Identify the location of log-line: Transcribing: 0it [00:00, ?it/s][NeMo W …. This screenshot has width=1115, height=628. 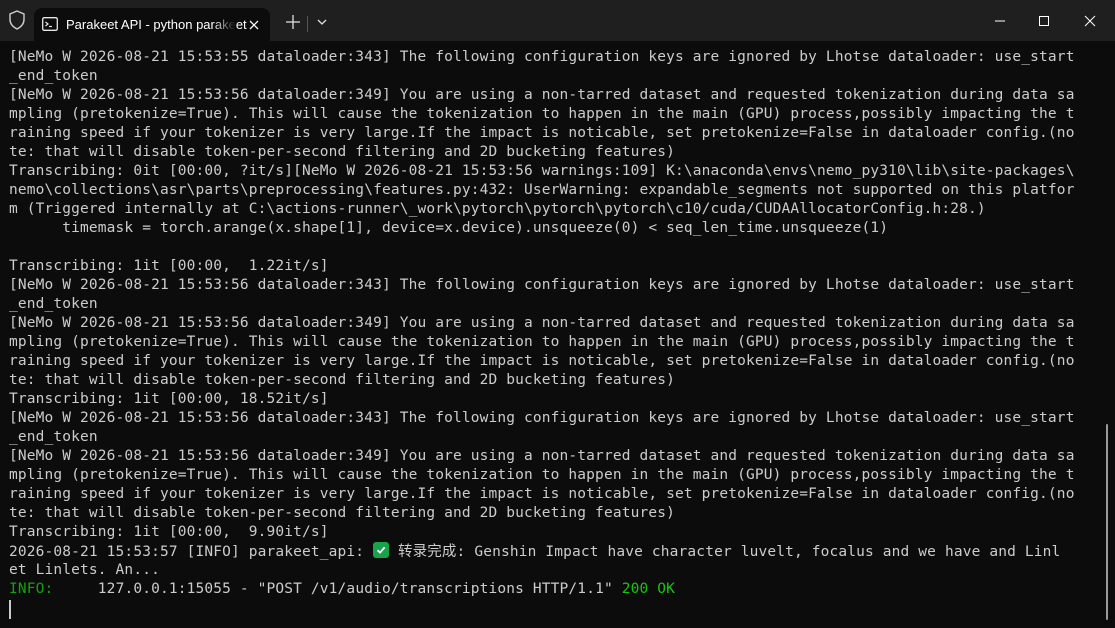
(542, 171).